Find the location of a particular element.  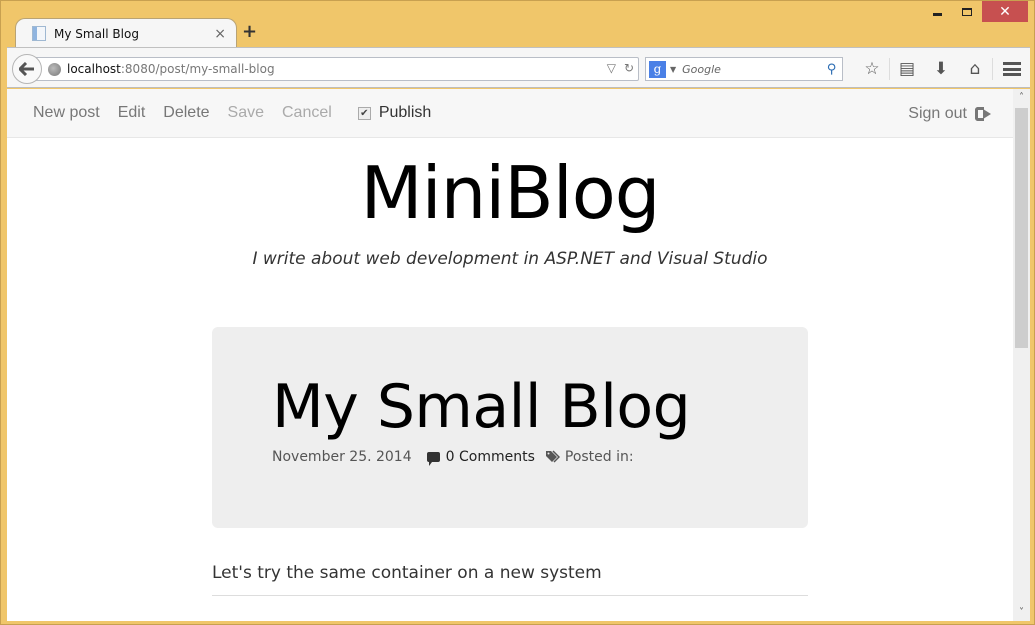

comments-link: 0 Comments is located at coordinates (490, 457).